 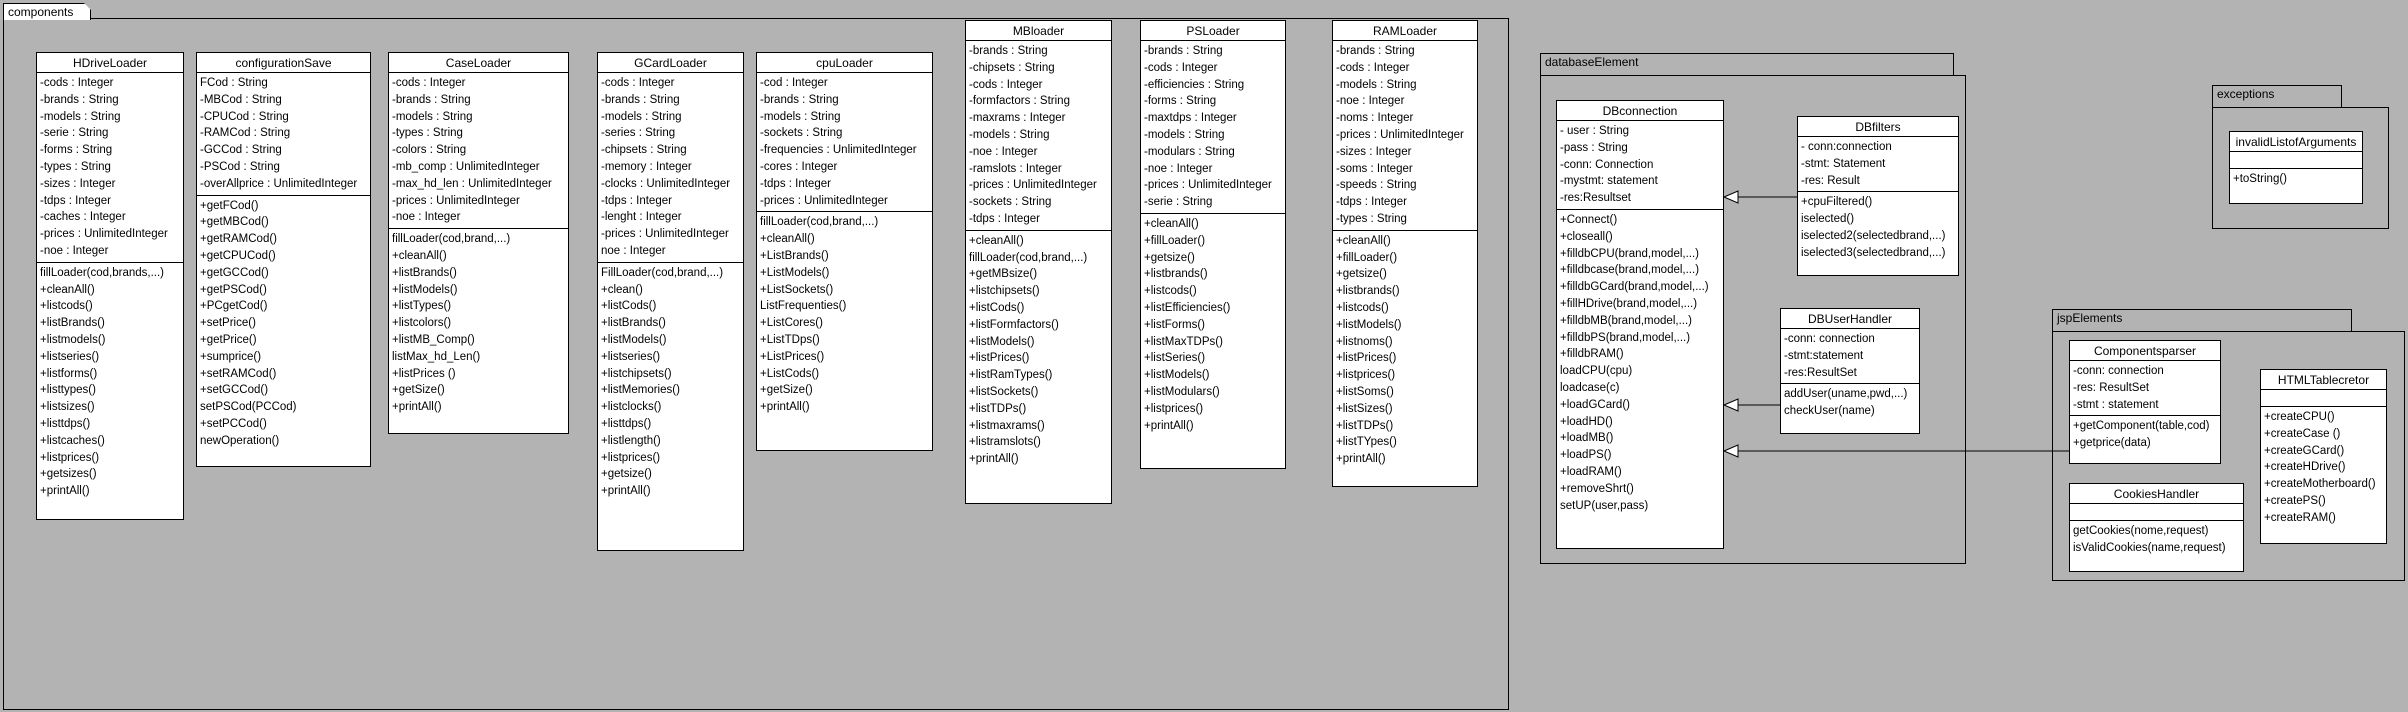 I want to click on attribute: -efficiencies : String, so click(x=1194, y=84).